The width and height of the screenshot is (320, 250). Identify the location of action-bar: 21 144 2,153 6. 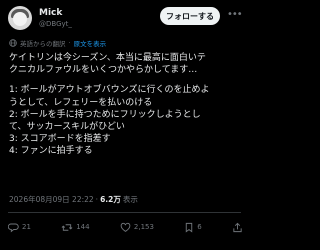
(125, 227).